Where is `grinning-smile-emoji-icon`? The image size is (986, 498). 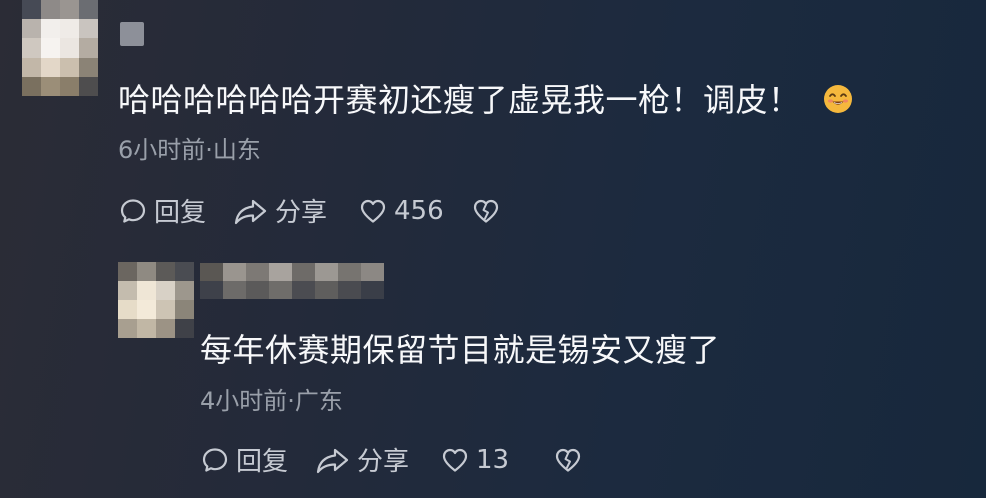 grinning-smile-emoji-icon is located at coordinates (837, 99).